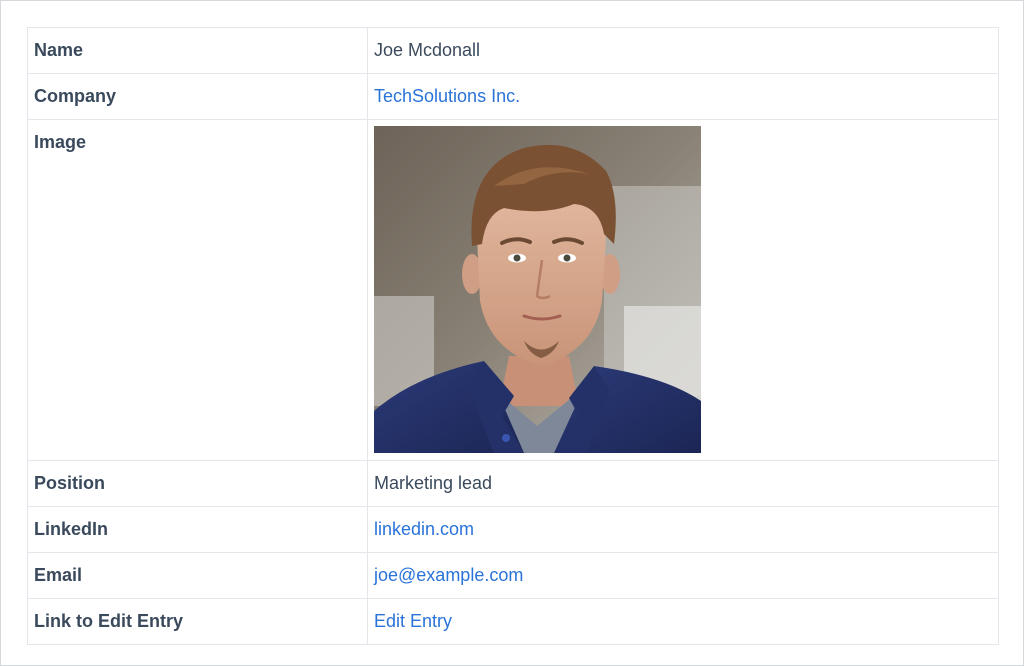  What do you see at coordinates (683, 621) in the screenshot?
I see `edit-entry-cell: Edit Entry` at bounding box center [683, 621].